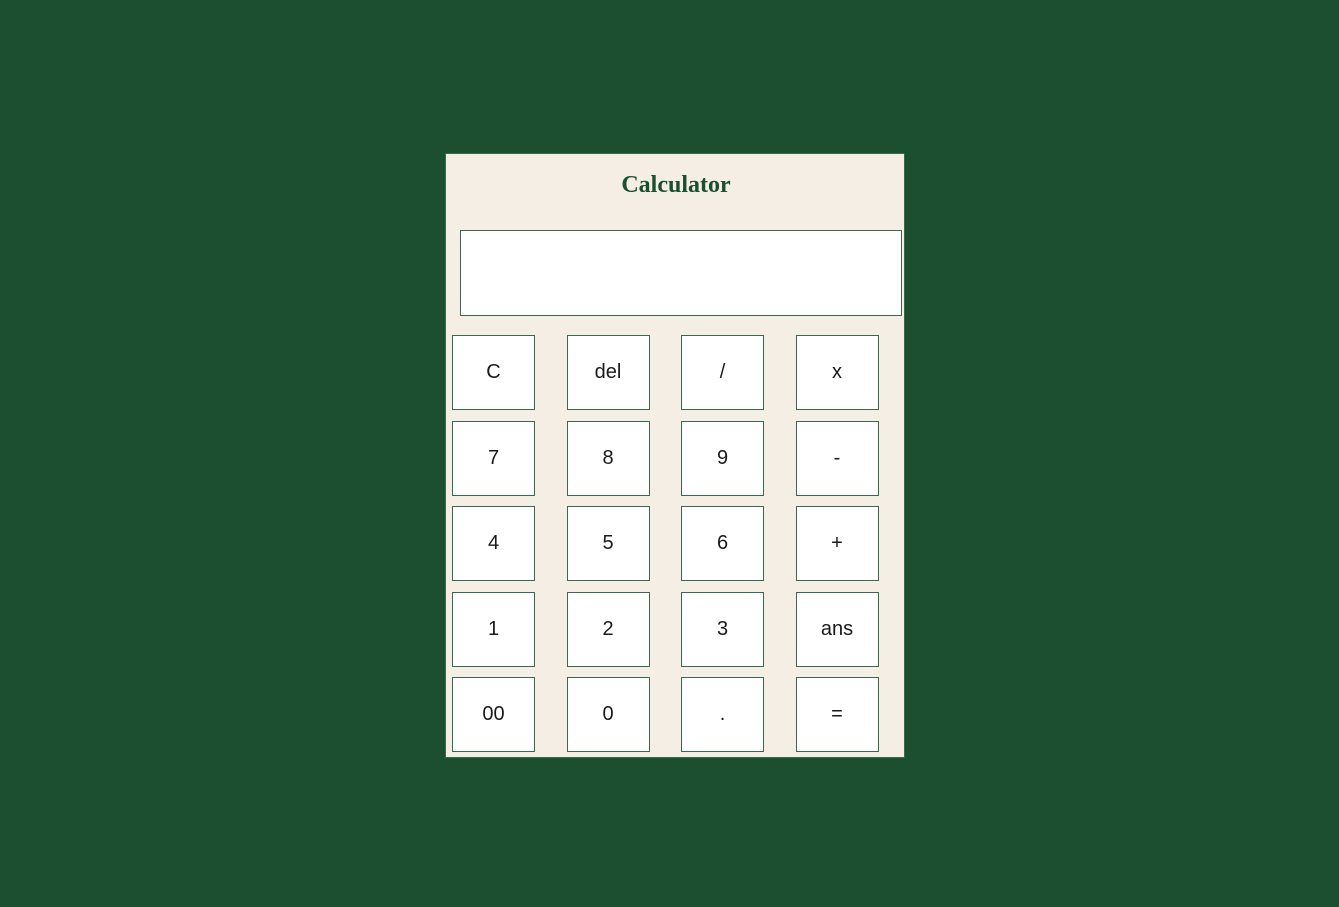 This screenshot has width=1339, height=907. What do you see at coordinates (608, 629) in the screenshot?
I see `digit-2-button: 2` at bounding box center [608, 629].